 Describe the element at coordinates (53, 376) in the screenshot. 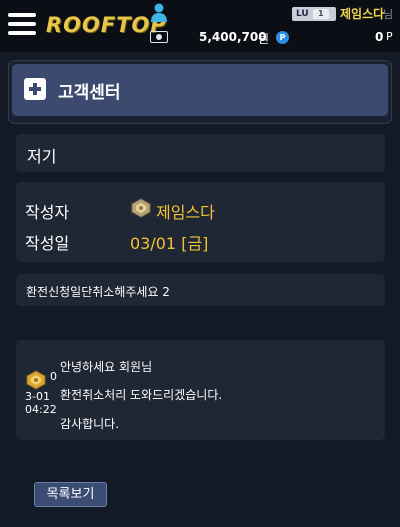

I see `reply-count: 0` at that location.